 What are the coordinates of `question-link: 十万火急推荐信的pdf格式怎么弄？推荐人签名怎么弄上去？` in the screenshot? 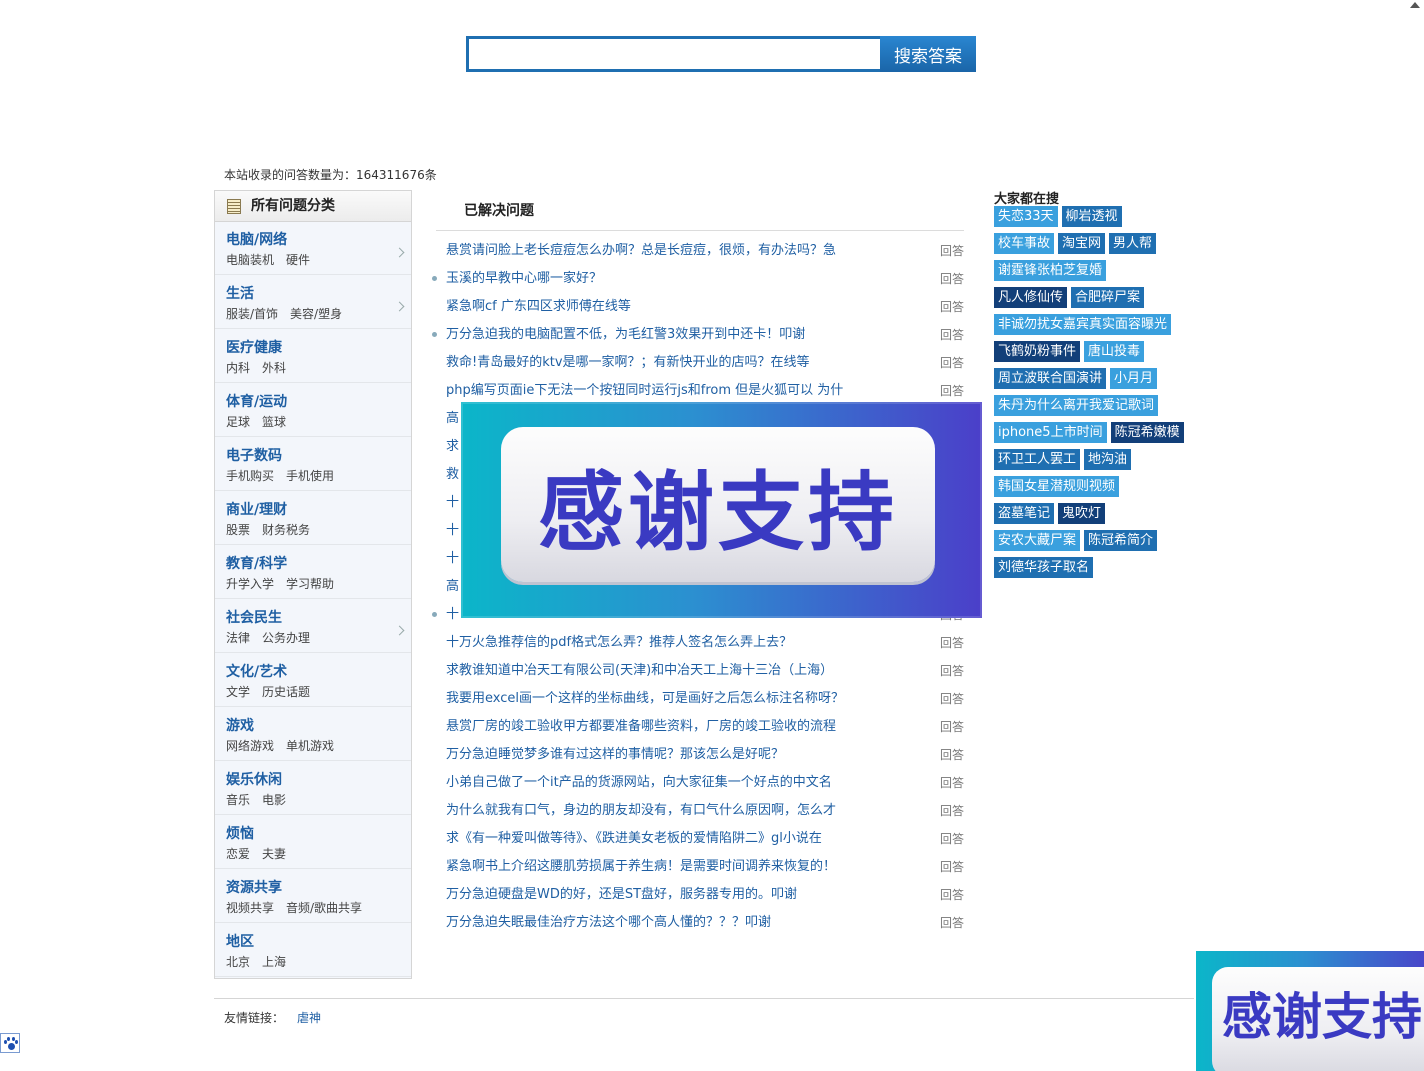 It's located at (661, 643).